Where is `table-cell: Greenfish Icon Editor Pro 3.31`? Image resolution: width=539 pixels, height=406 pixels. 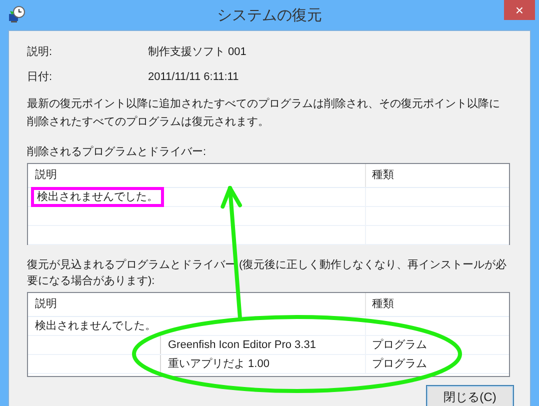
table-cell: Greenfish Icon Editor Pro 3.31 is located at coordinates (262, 345).